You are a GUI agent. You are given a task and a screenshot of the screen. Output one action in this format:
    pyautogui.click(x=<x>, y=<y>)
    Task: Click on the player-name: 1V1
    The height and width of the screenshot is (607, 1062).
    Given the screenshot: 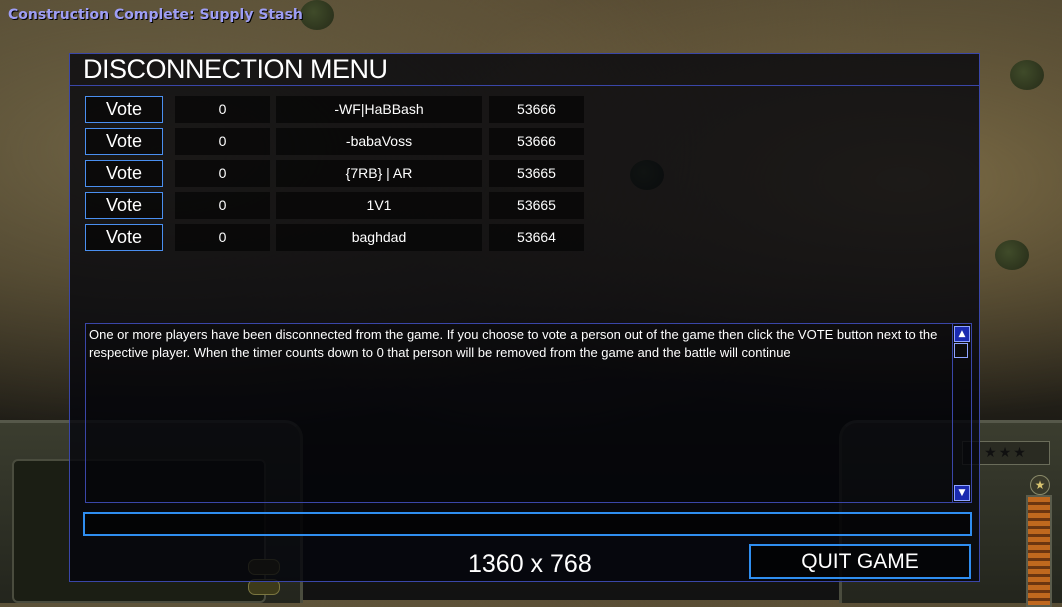 What is the action you would take?
    pyautogui.click(x=379, y=205)
    